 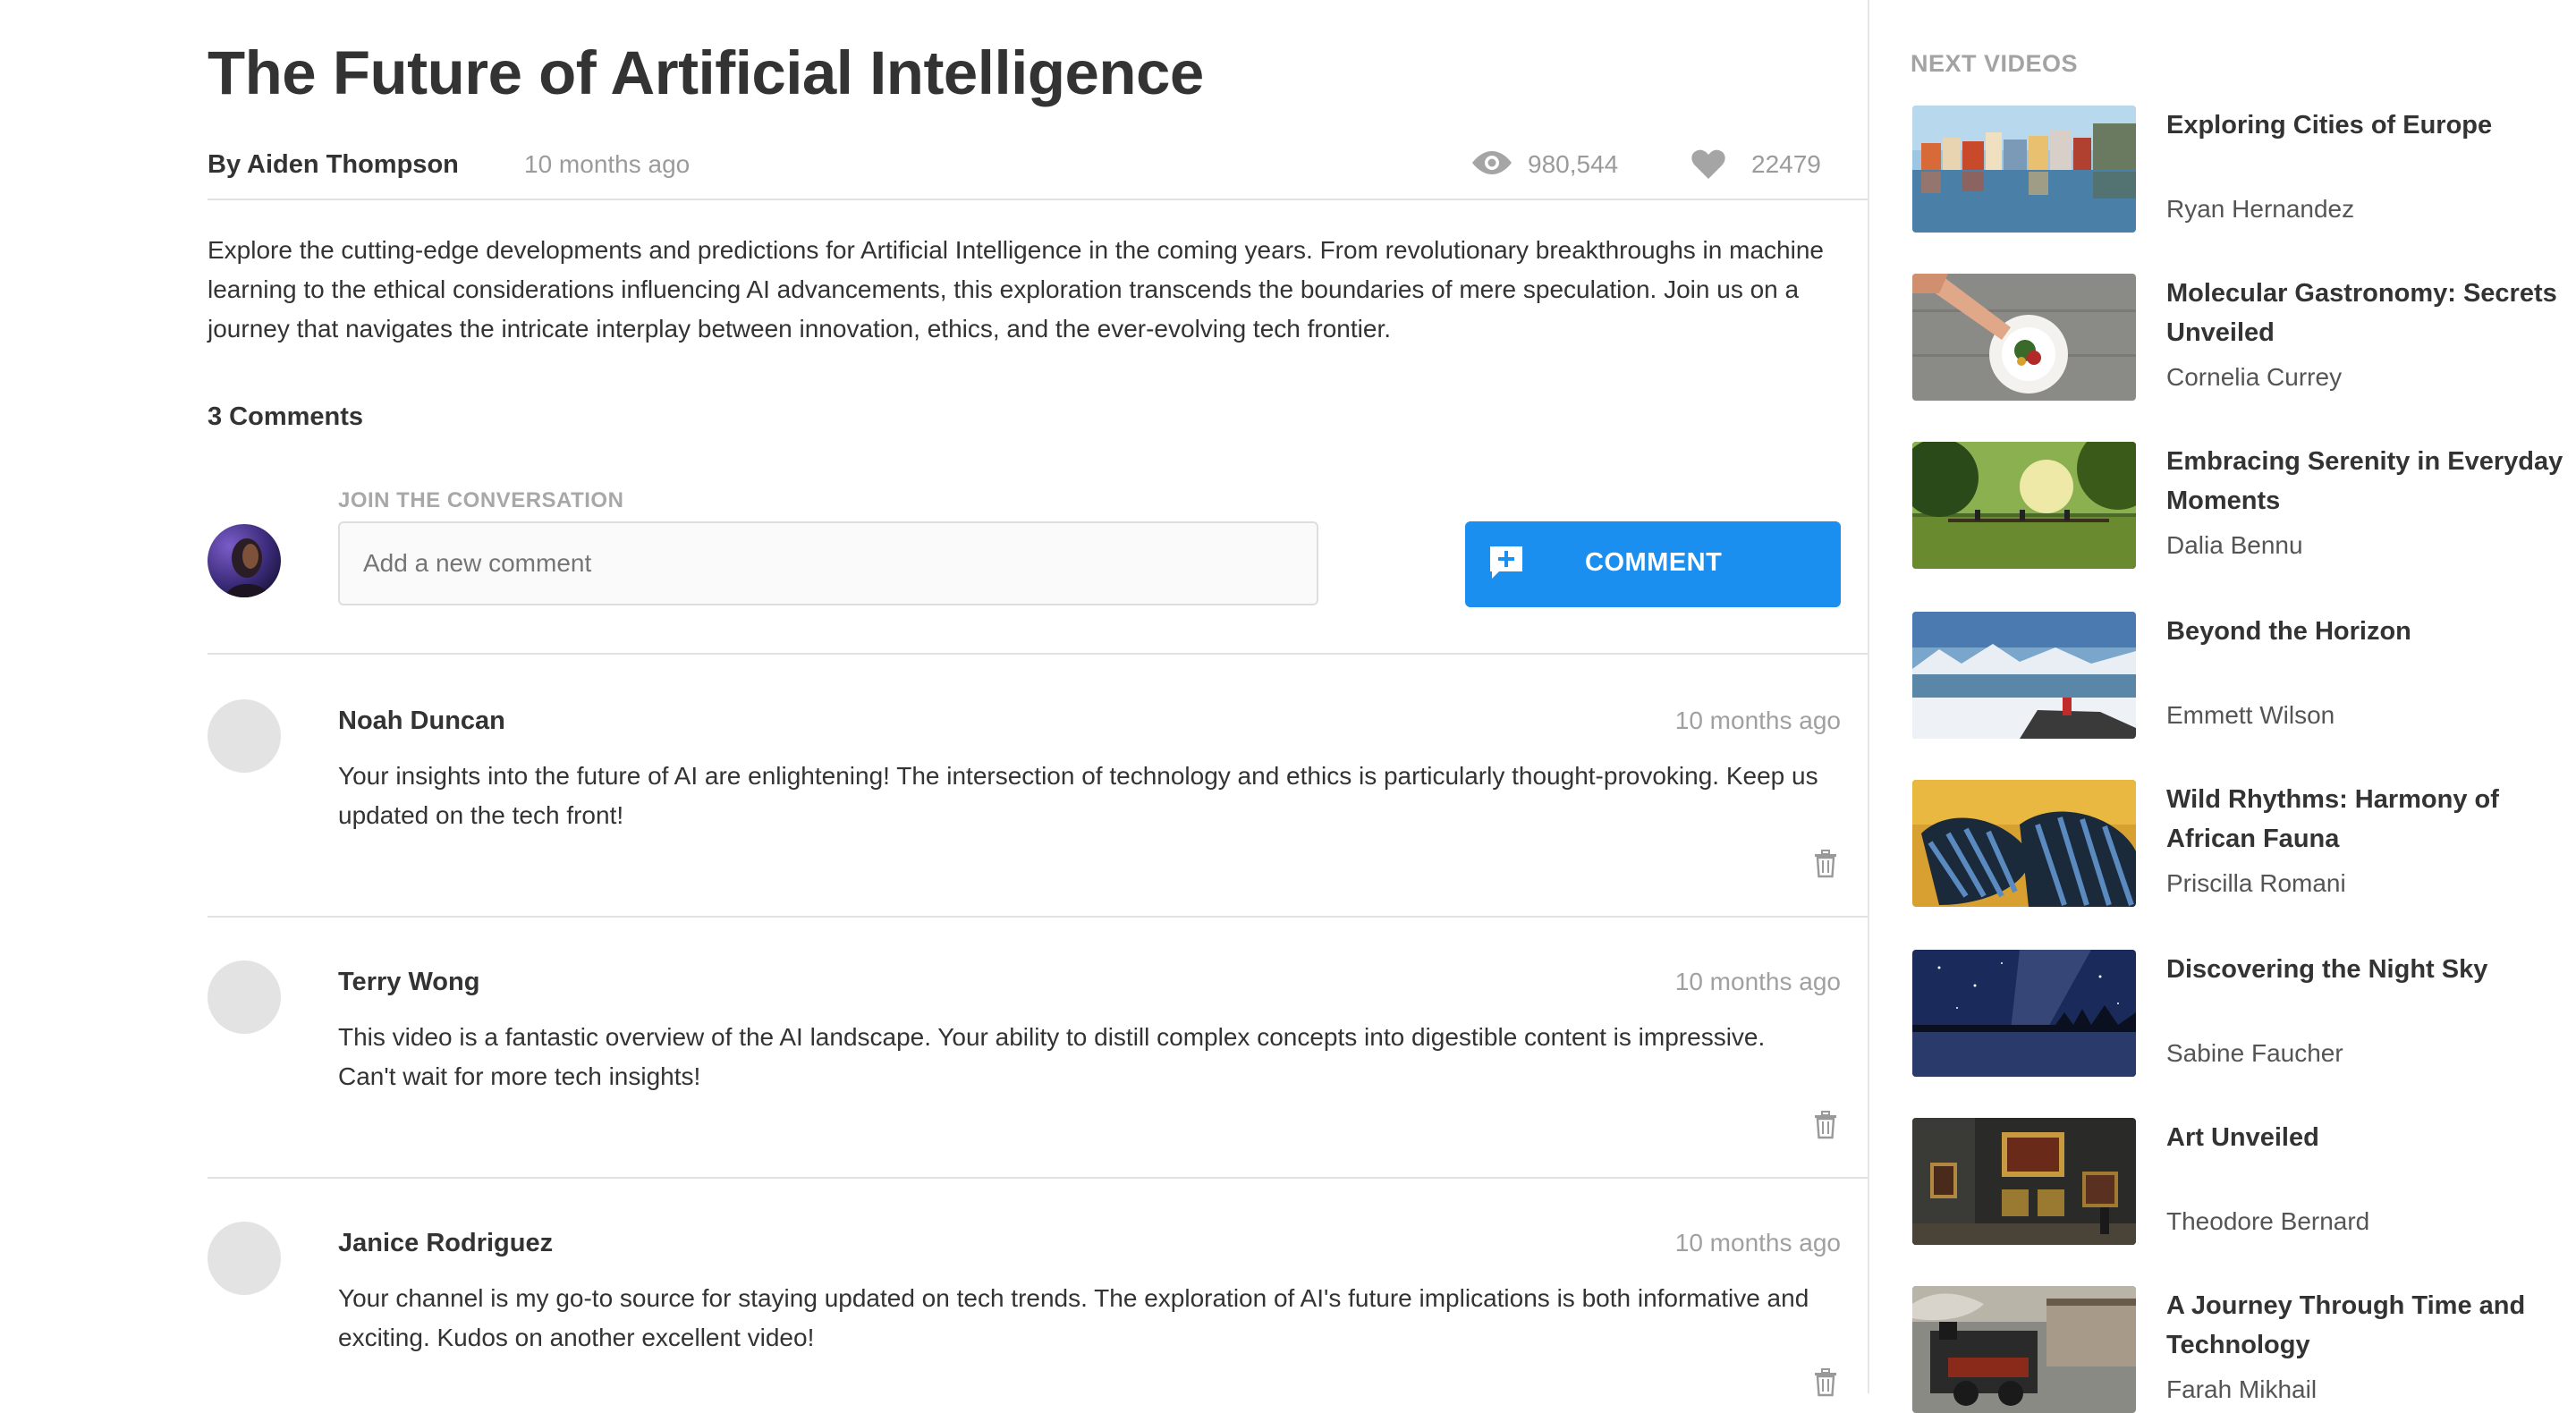 What do you see at coordinates (1868, 696) in the screenshot?
I see `sidebar-divider` at bounding box center [1868, 696].